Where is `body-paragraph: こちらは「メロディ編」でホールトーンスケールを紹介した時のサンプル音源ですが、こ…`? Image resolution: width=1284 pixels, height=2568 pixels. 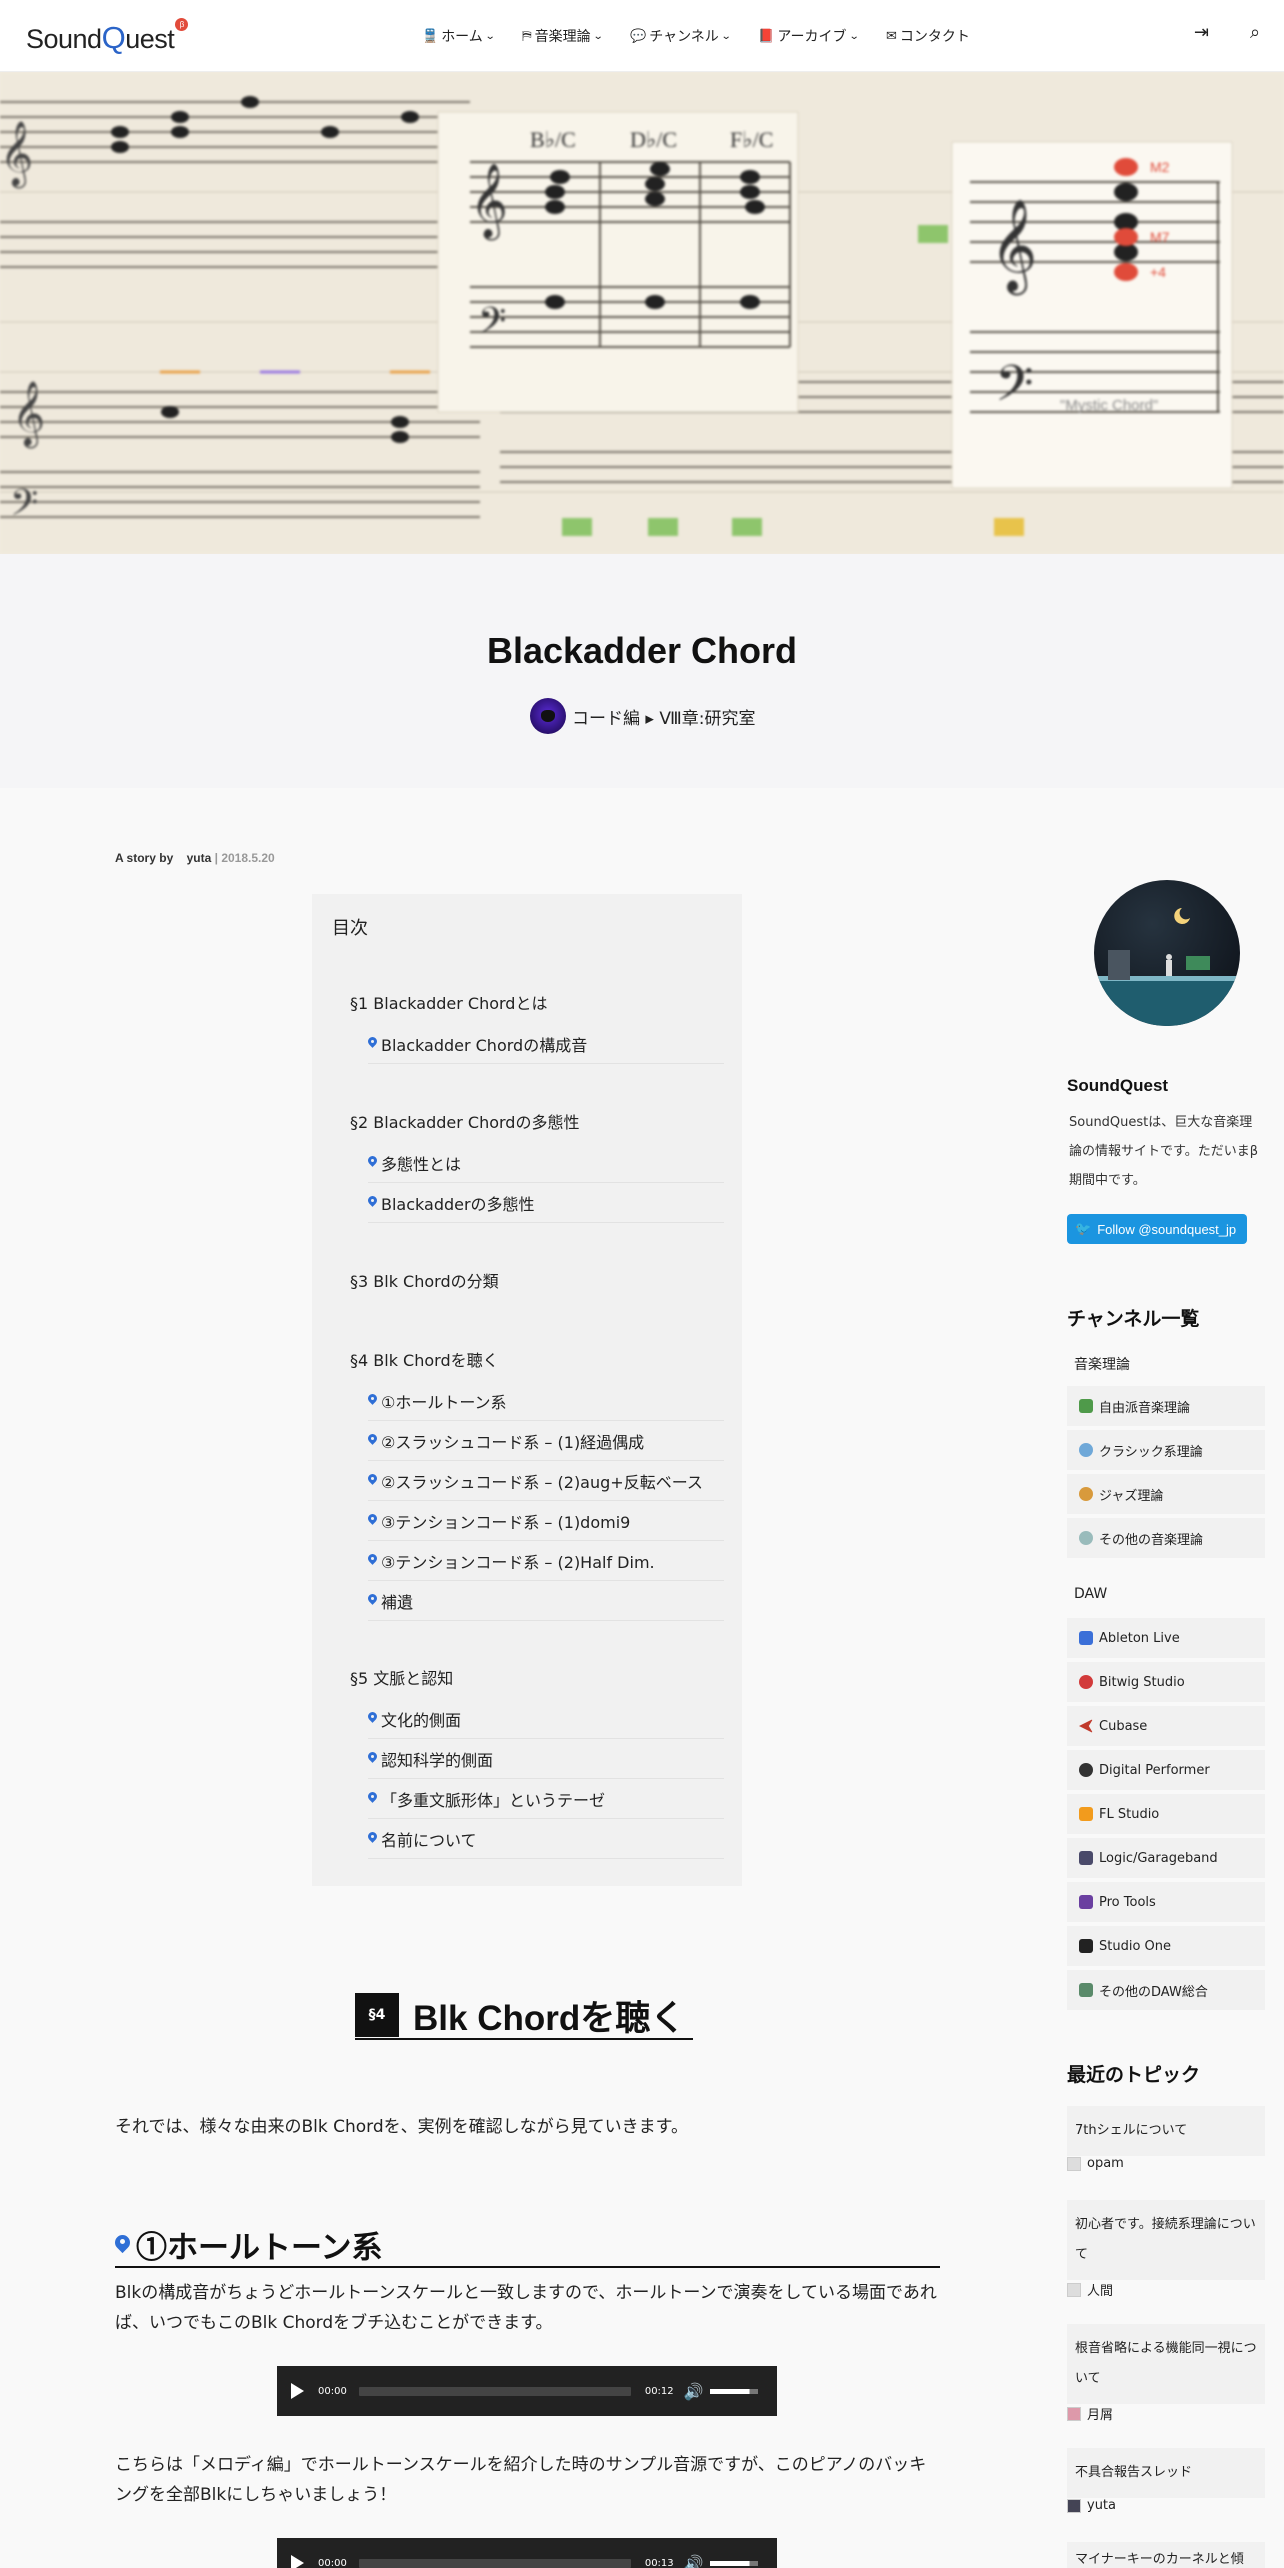
body-paragraph: こちらは「メロディ編」でホールトーンスケールを紹介した時のサンプル音源ですが、こ… is located at coordinates (521, 2480).